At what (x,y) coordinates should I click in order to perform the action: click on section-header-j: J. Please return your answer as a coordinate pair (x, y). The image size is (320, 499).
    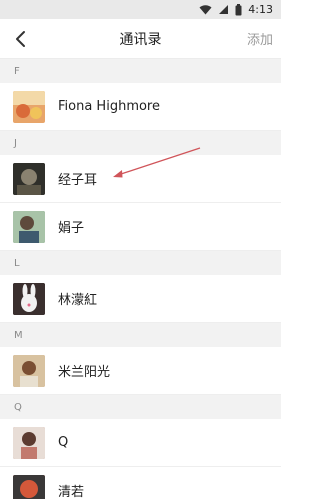
    Looking at the image, I should click on (140, 143).